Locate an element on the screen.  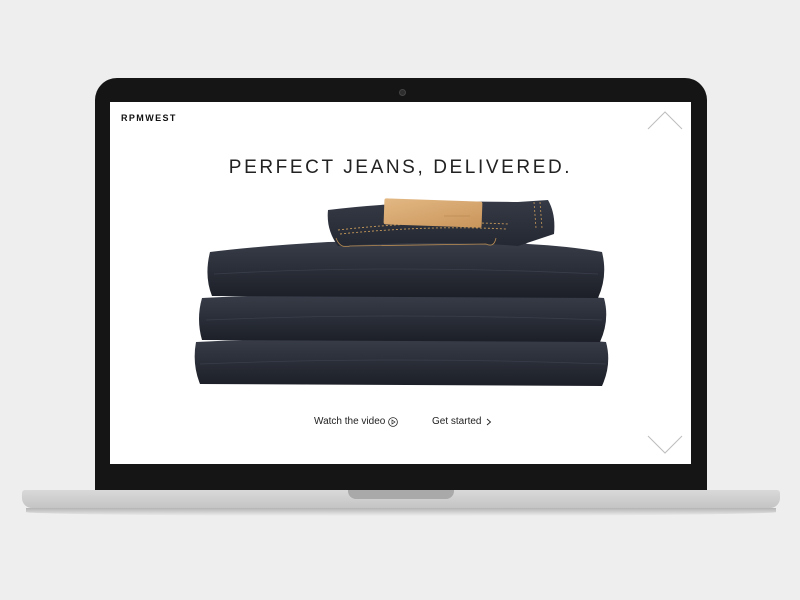
brand-logo: RPMWEST is located at coordinates (149, 118).